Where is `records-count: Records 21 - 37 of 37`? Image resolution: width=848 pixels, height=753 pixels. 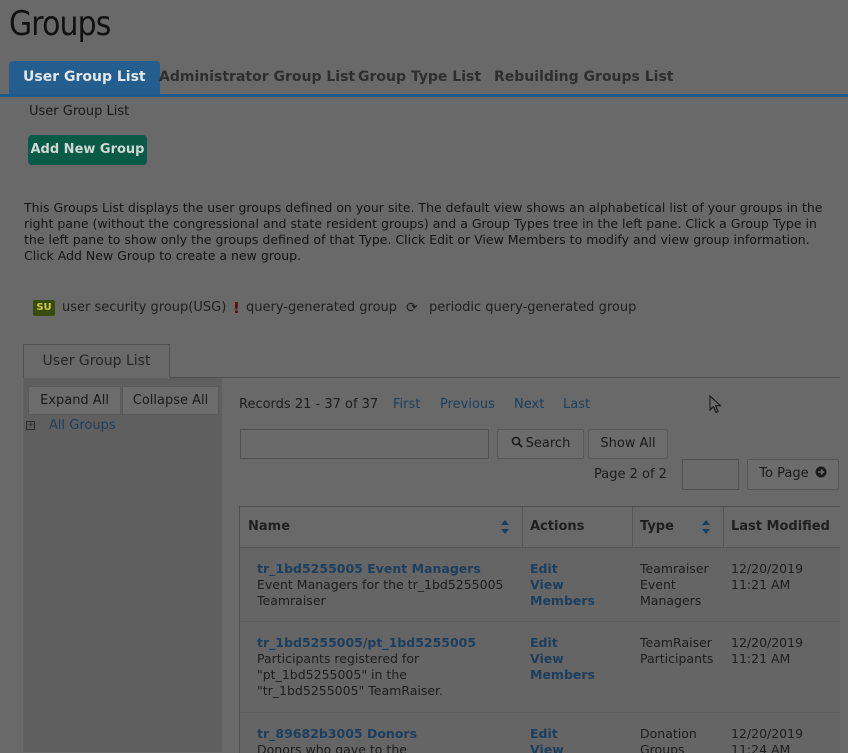 records-count: Records 21 - 37 of 37 is located at coordinates (309, 404).